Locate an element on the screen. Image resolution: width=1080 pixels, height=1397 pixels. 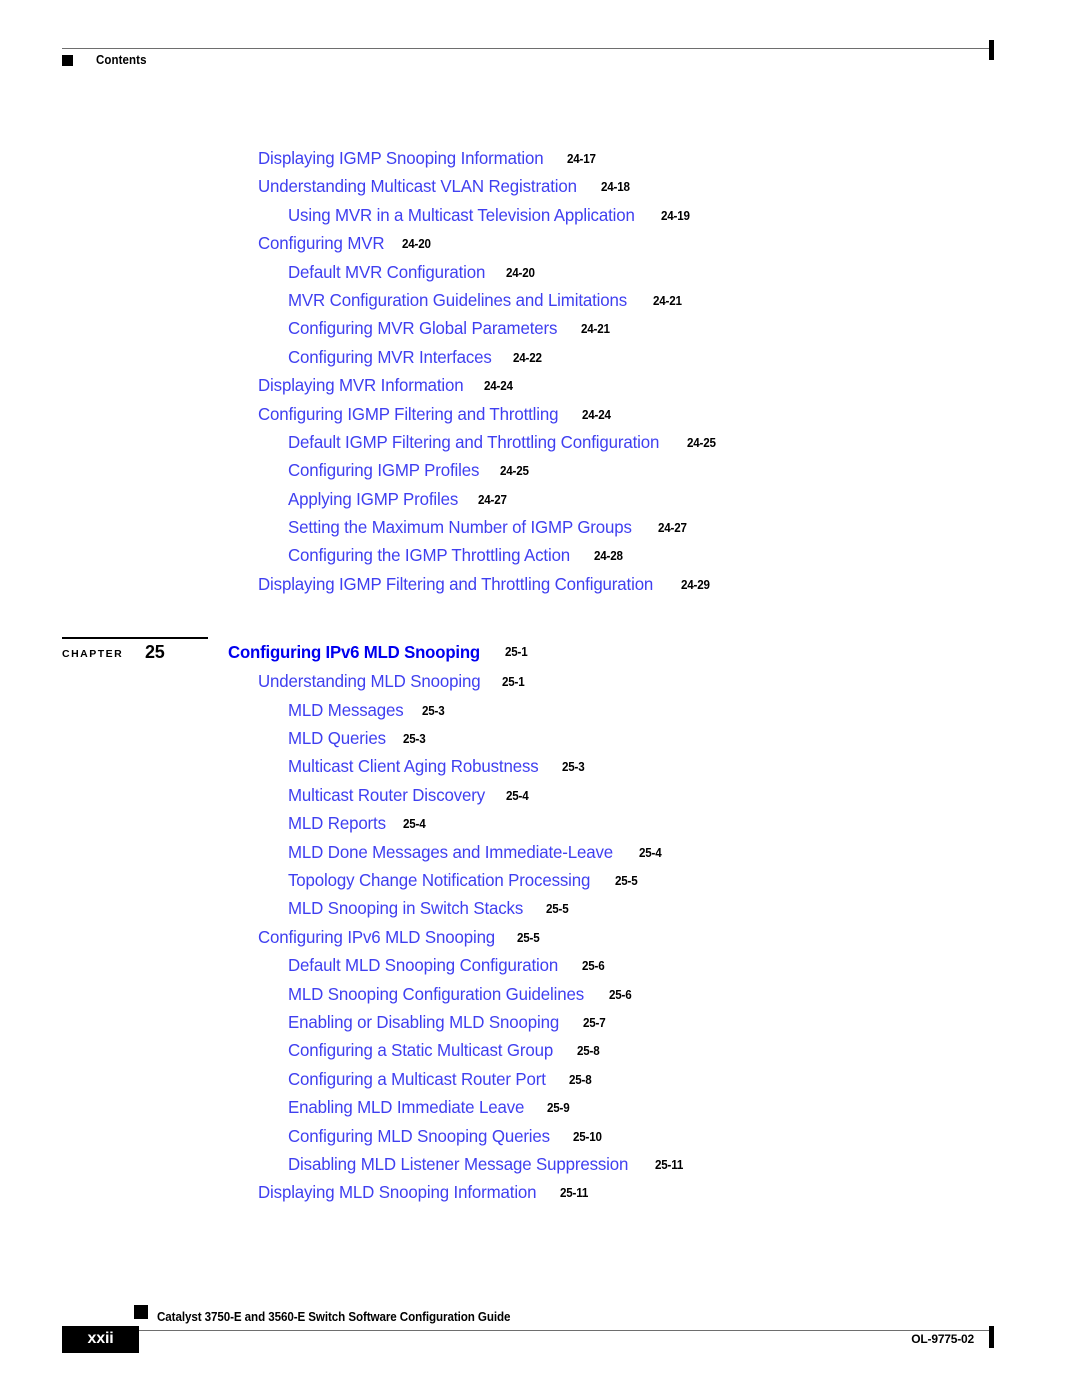
toc-entry-title-link: MLD Done Messages and Immediate-Leave is located at coordinates (450, 852).